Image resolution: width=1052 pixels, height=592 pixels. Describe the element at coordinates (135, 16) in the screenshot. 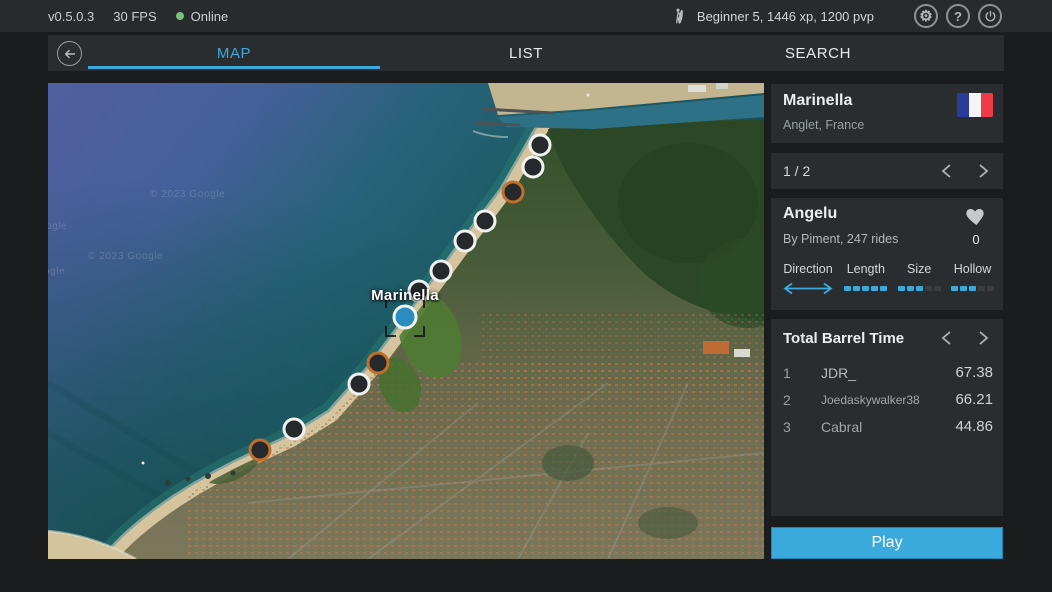

I see `fps-label: 30 FPS` at that location.